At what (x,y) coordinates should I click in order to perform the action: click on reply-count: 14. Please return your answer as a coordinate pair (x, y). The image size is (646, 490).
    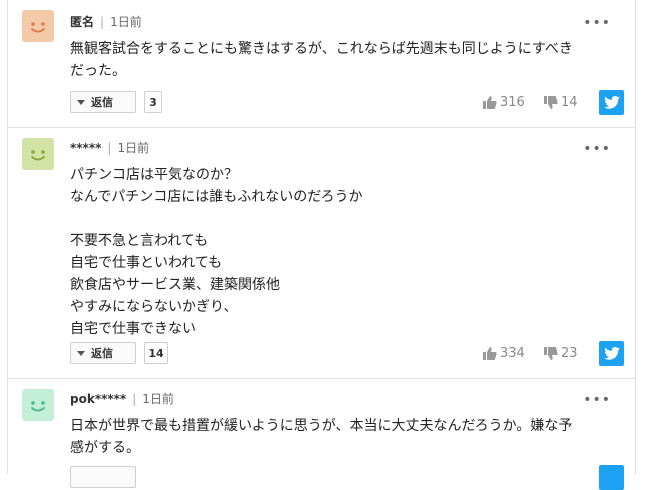
    Looking at the image, I should click on (156, 353).